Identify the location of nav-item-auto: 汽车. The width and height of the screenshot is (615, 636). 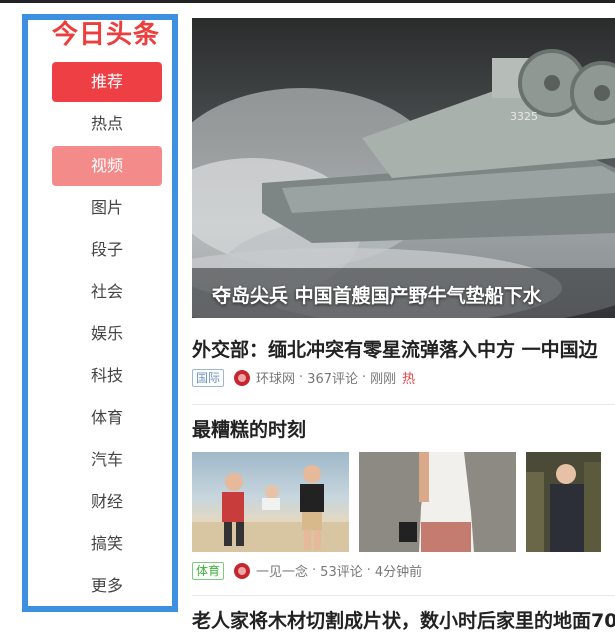
(107, 460).